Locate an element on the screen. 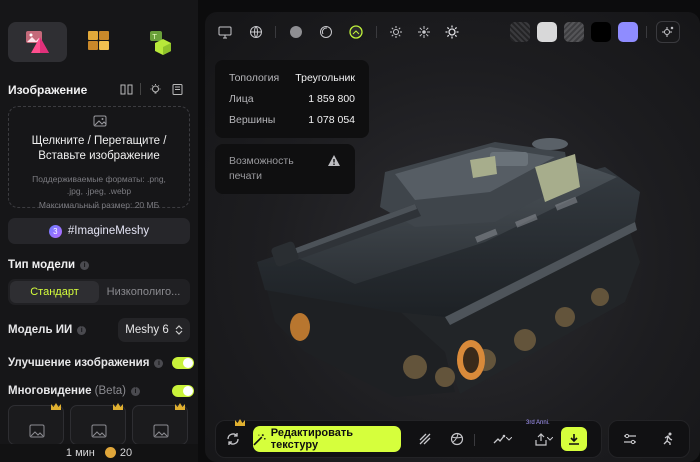 The height and width of the screenshot is (462, 700). stat-faces: Лица 1 859 800 is located at coordinates (292, 100).